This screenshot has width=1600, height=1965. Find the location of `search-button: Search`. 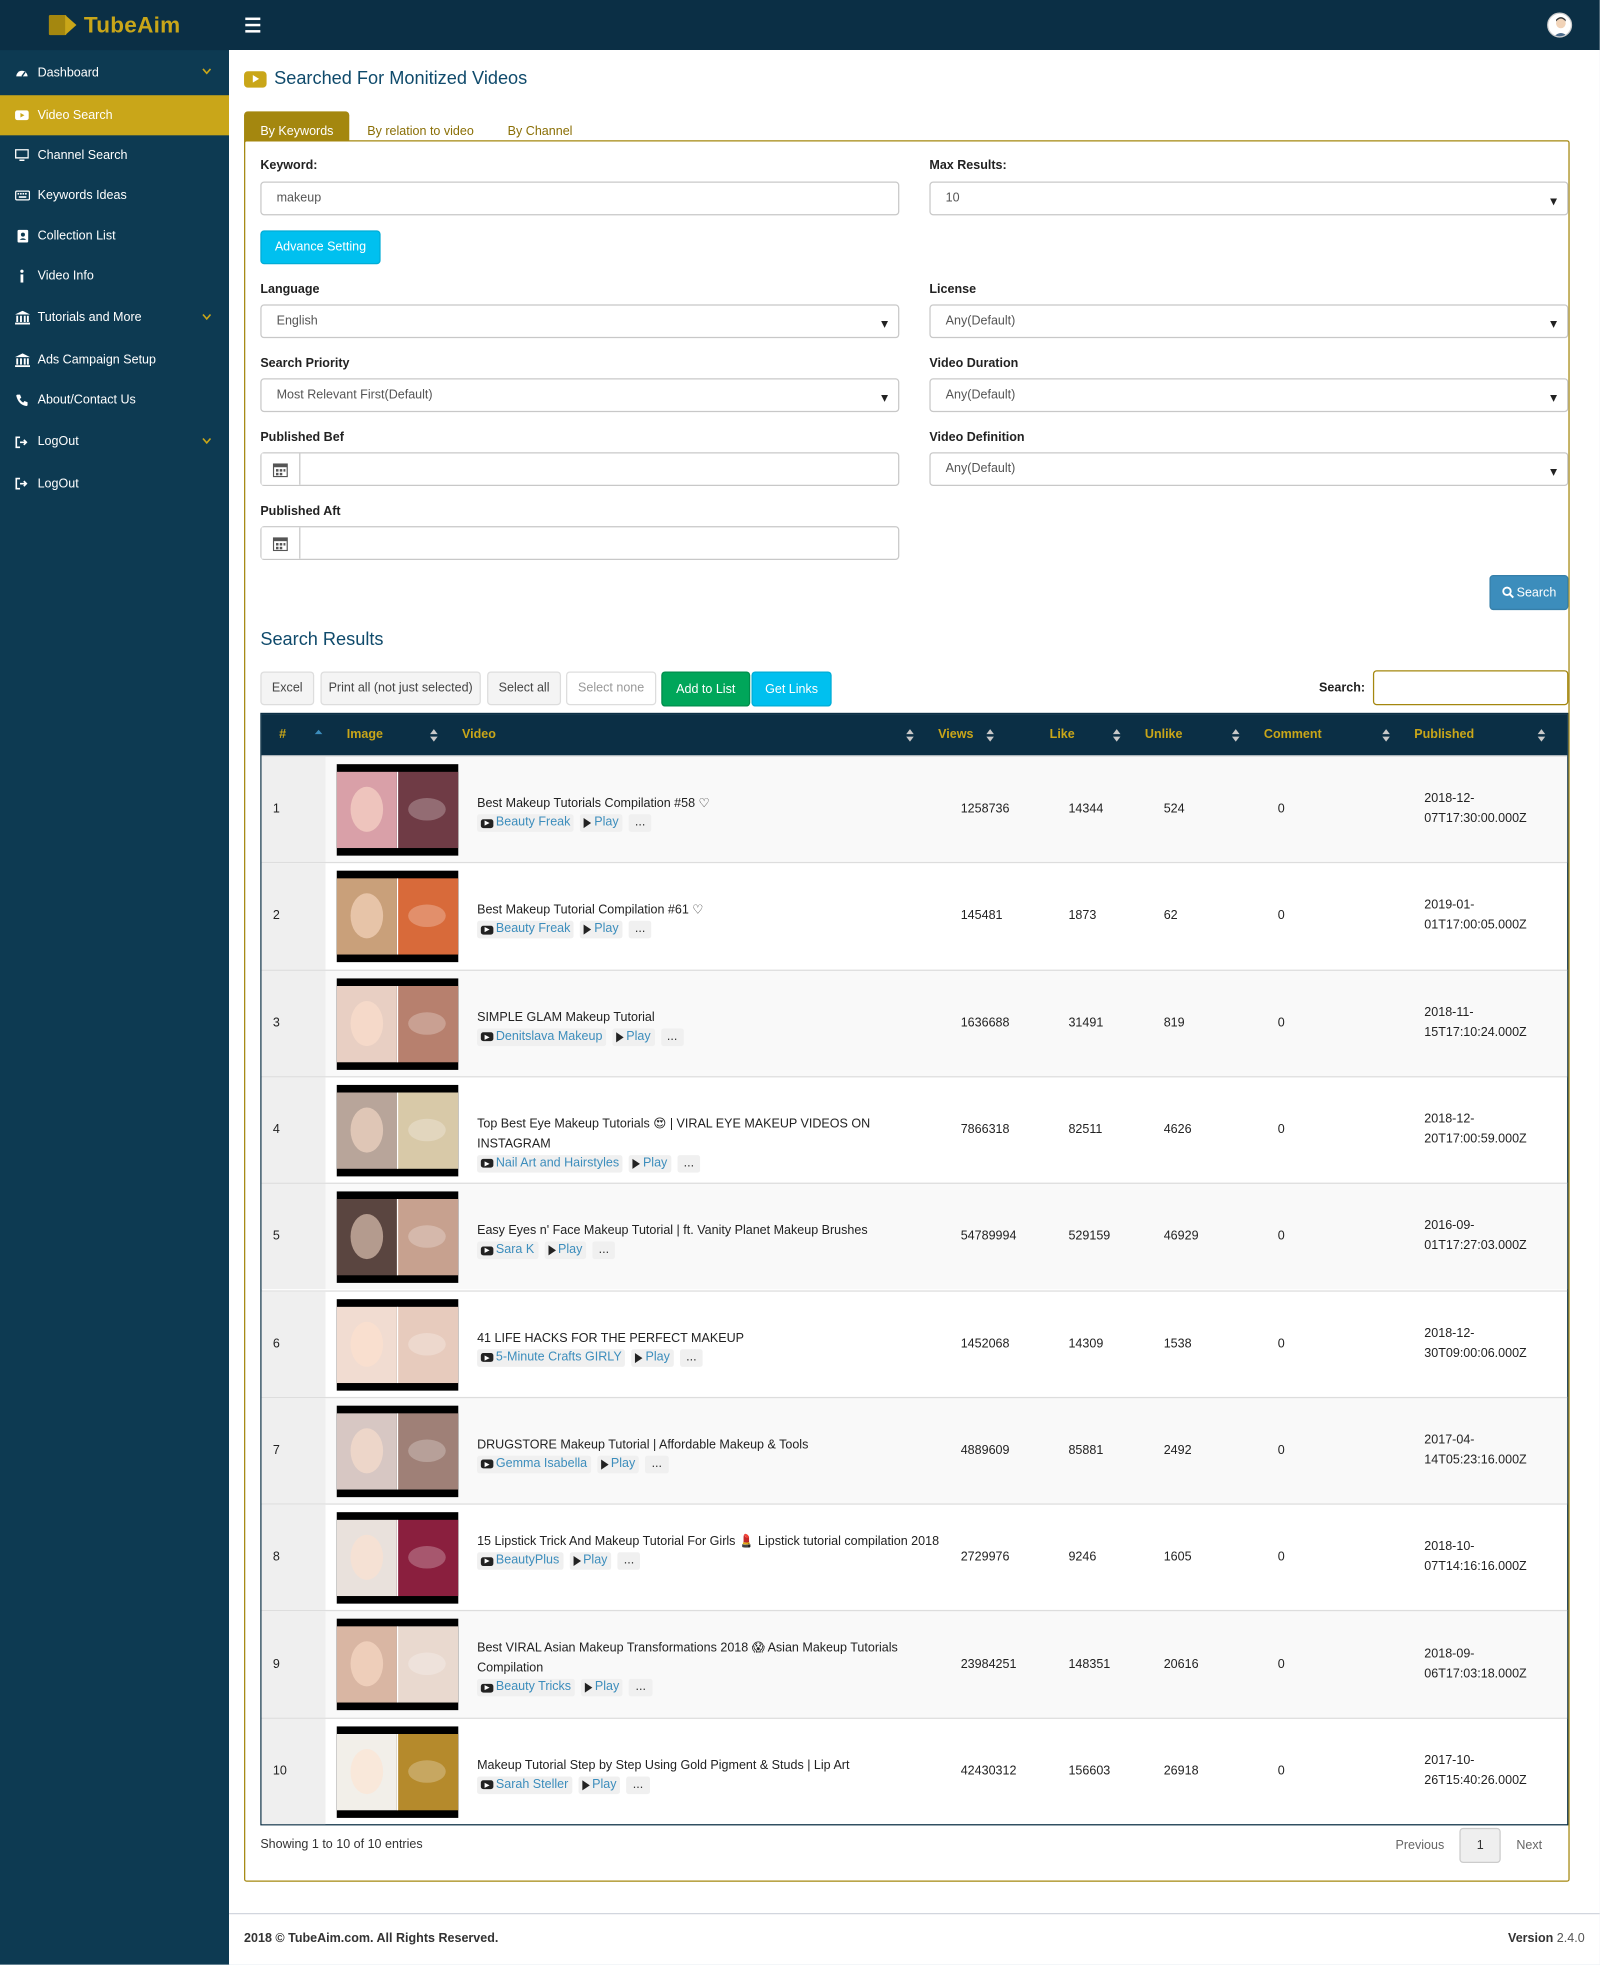

search-button: Search is located at coordinates (1529, 593).